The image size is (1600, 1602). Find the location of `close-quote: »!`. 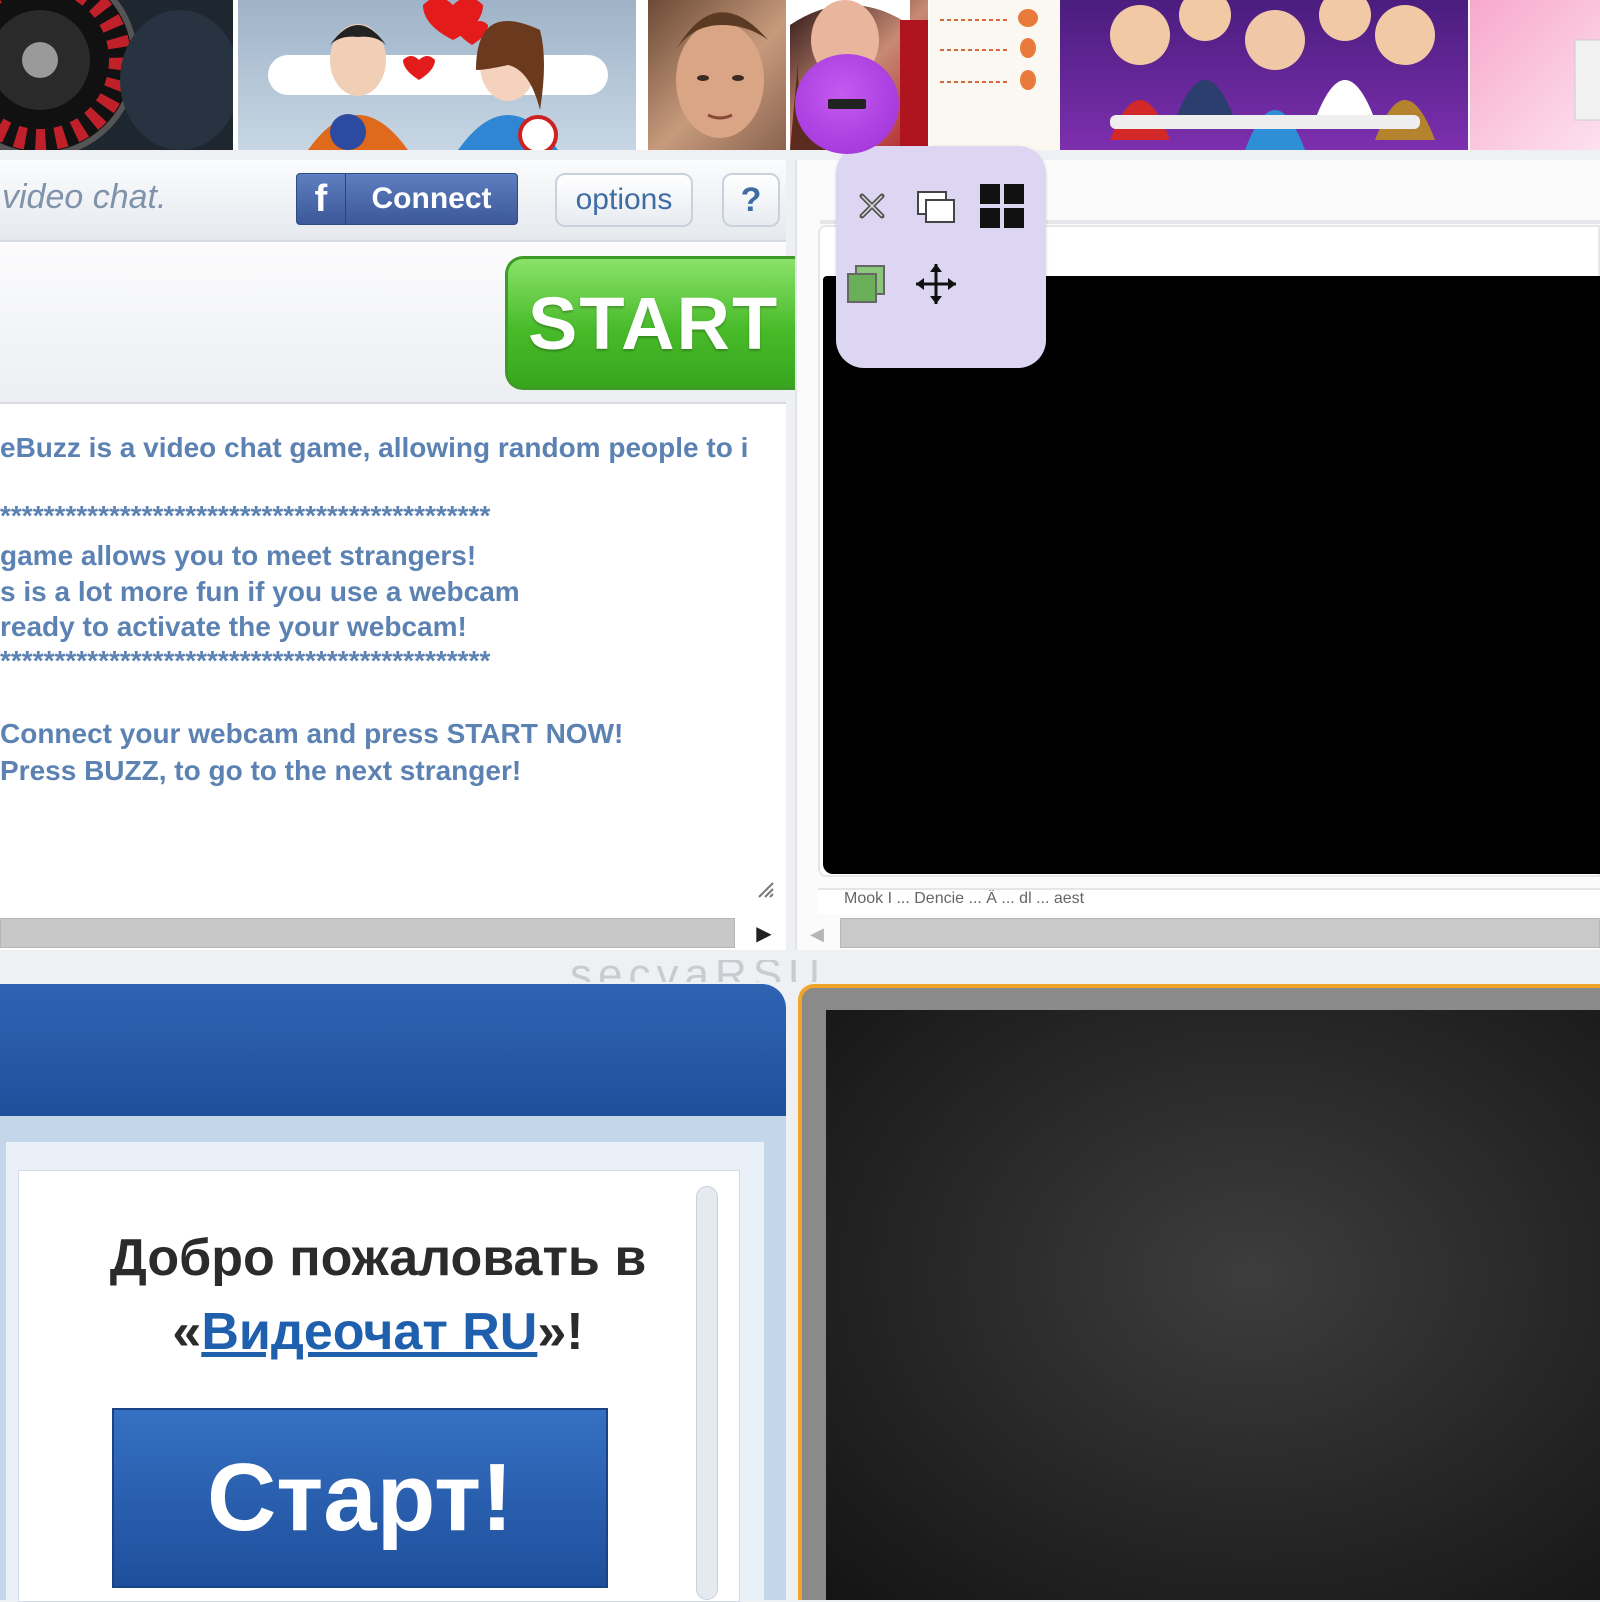

close-quote: »! is located at coordinates (560, 1332).